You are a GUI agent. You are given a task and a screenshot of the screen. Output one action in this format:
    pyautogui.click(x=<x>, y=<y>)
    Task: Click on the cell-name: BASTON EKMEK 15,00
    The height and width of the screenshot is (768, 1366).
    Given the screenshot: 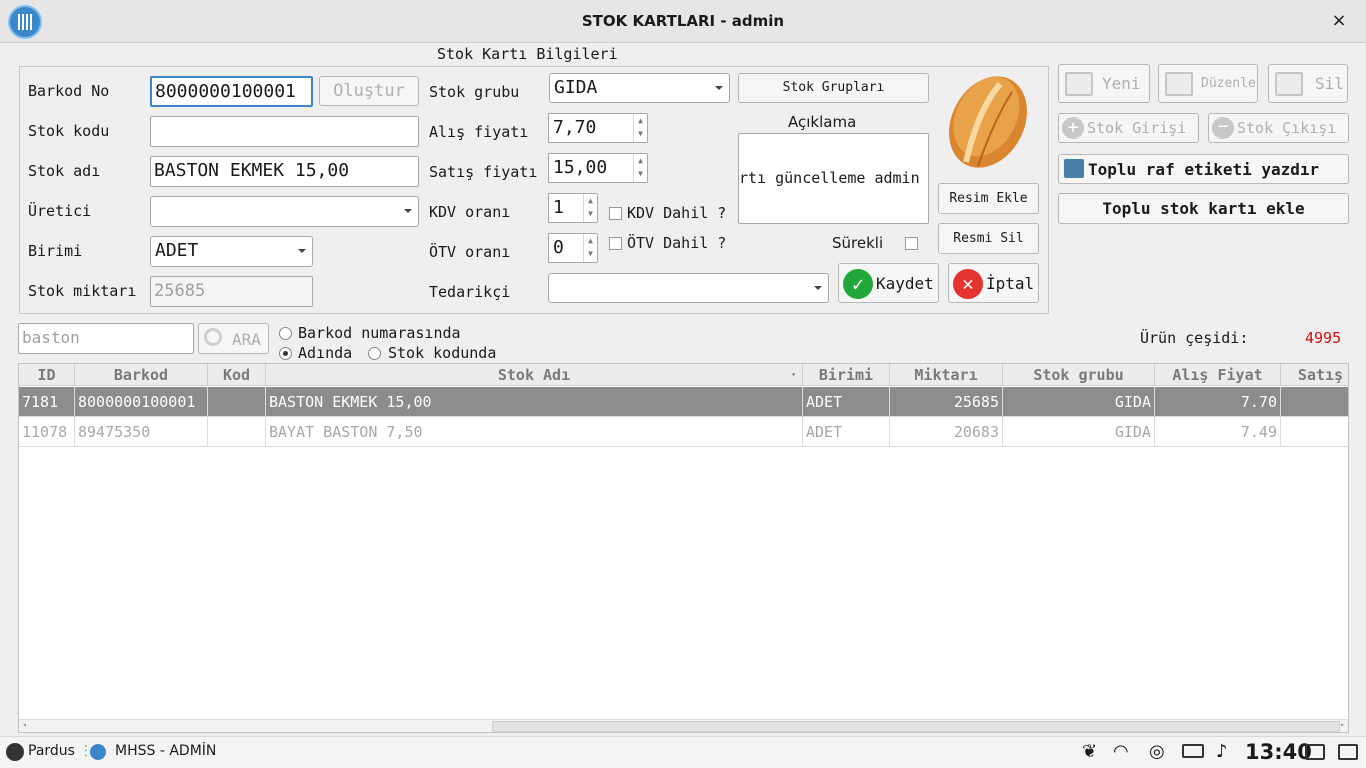 What is the action you would take?
    pyautogui.click(x=534, y=402)
    